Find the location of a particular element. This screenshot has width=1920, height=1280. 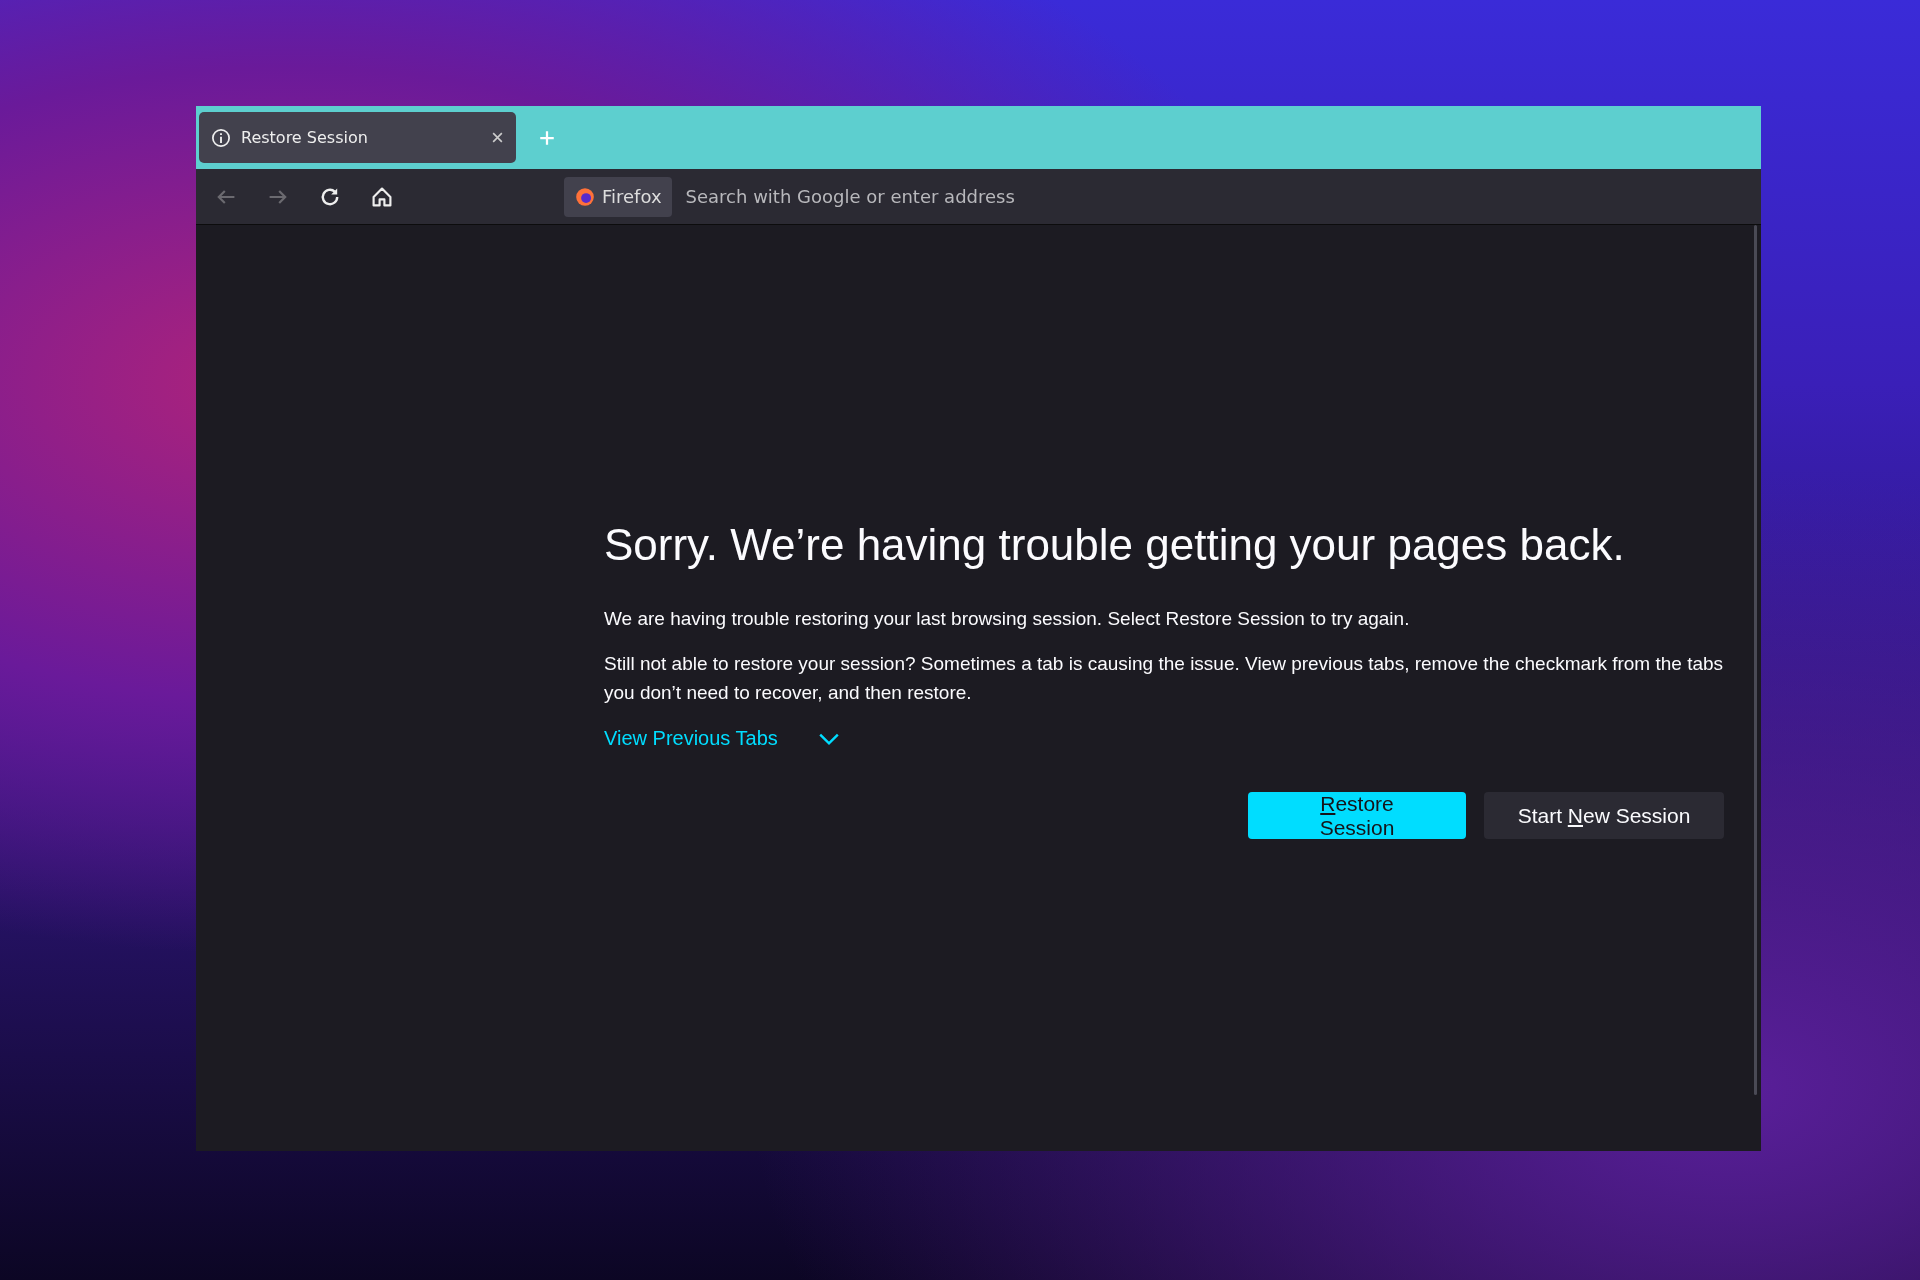

browser-logo-icon is located at coordinates (585, 196).